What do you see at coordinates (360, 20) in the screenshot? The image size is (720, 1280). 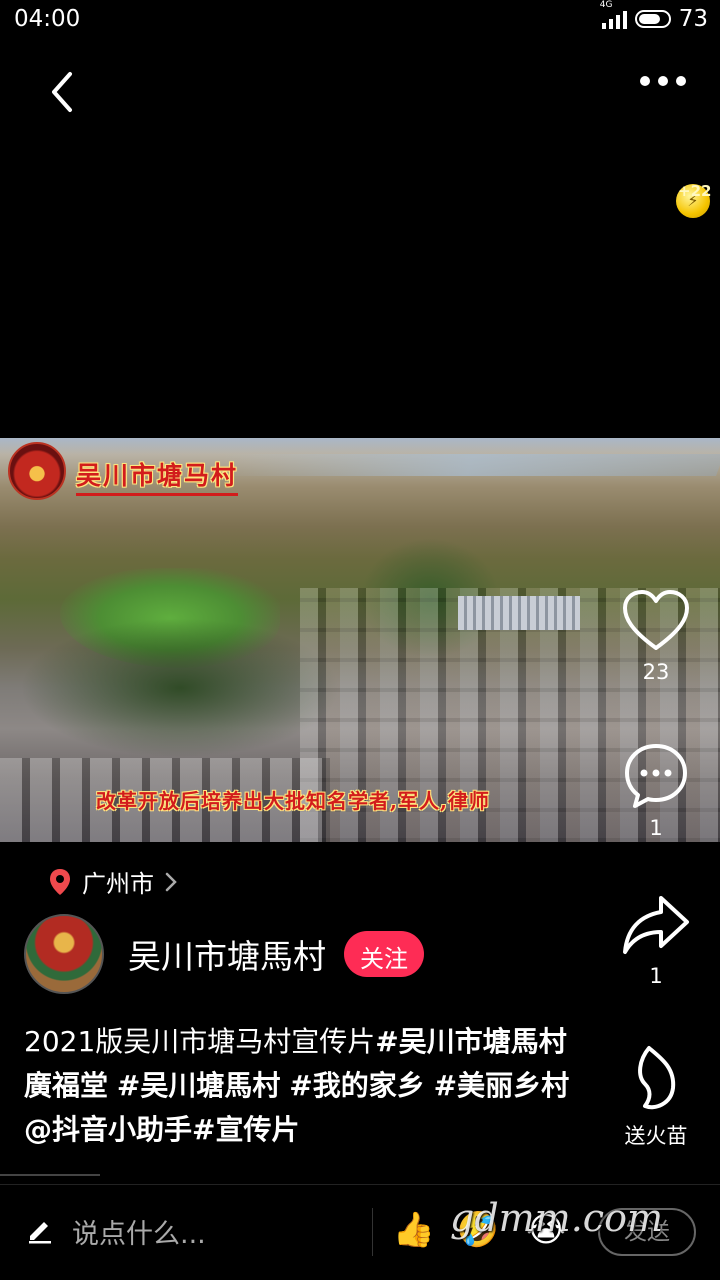 I see `status-bar: 04:00 4G 73` at bounding box center [360, 20].